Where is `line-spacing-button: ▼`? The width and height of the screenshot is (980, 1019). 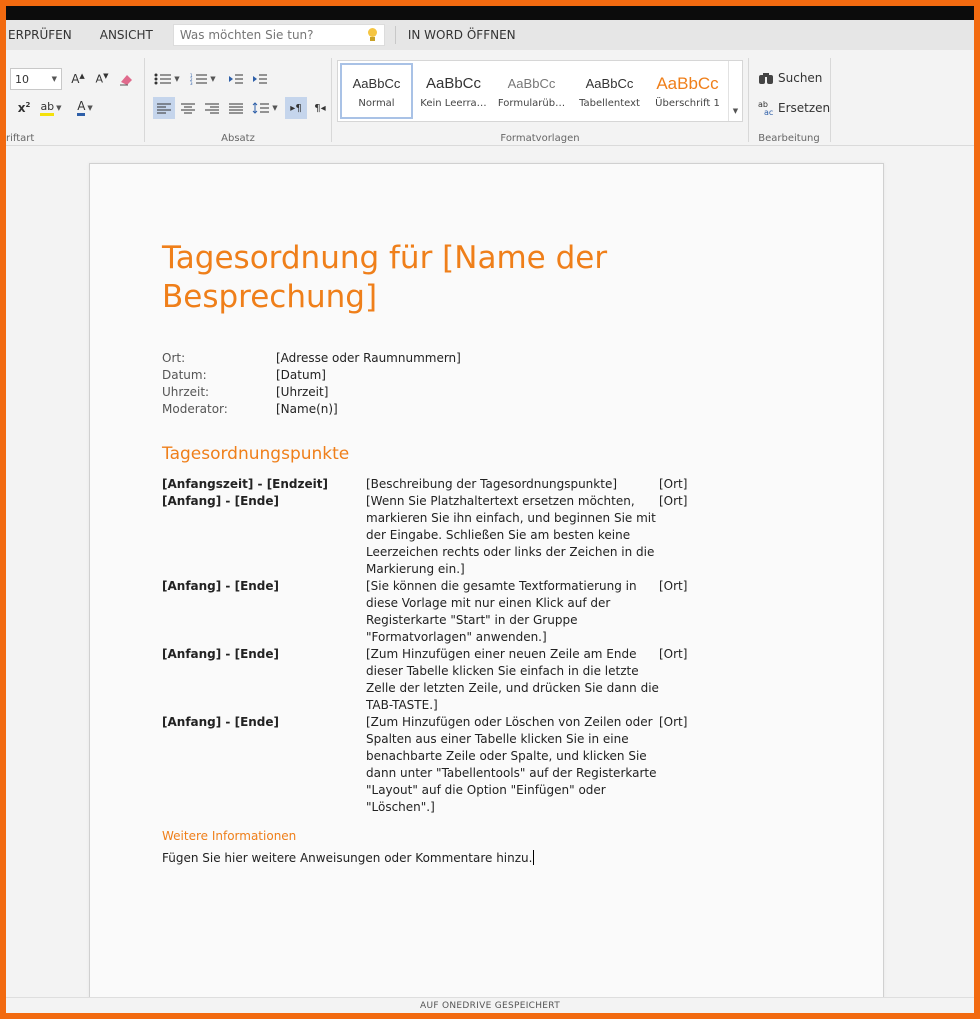 line-spacing-button: ▼ is located at coordinates (265, 108).